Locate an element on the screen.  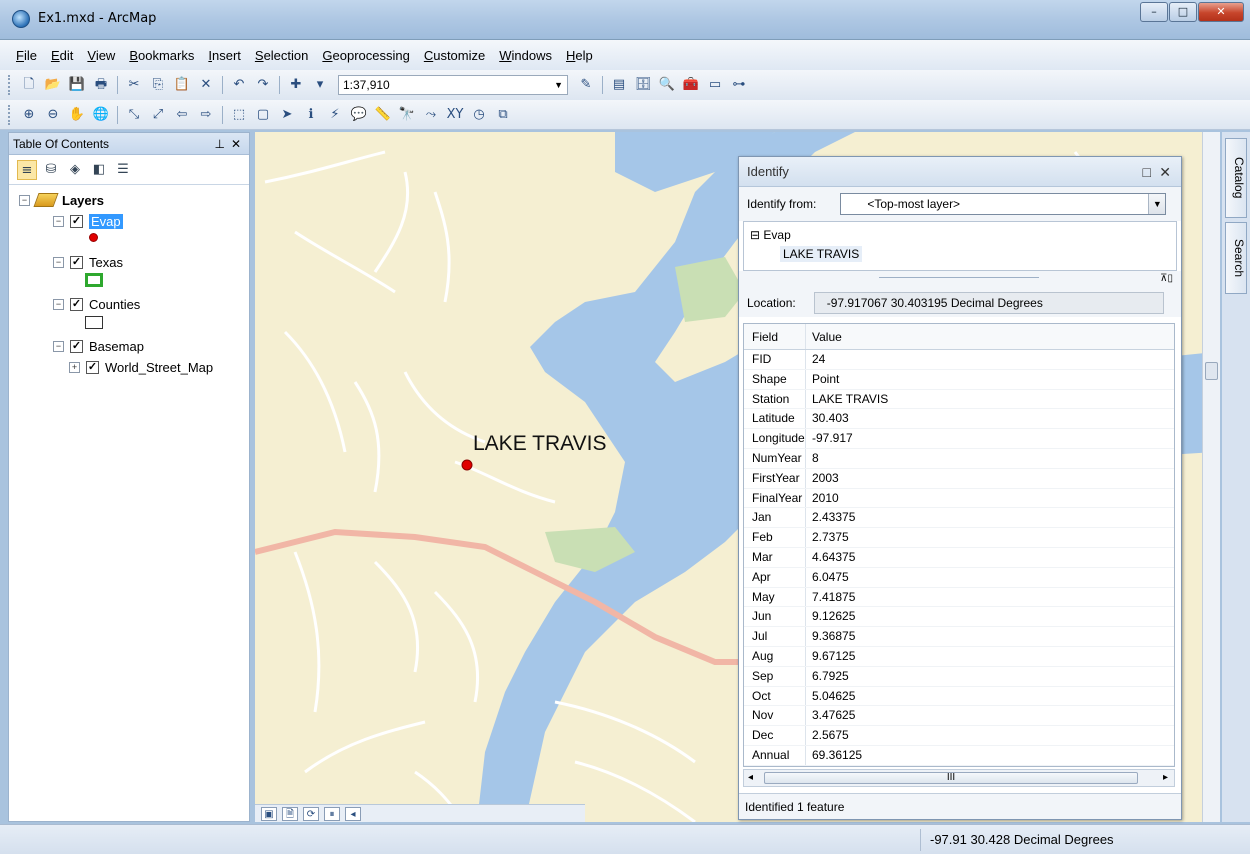
modelbuilder-icon: ⊶ is located at coordinates (739, 85).